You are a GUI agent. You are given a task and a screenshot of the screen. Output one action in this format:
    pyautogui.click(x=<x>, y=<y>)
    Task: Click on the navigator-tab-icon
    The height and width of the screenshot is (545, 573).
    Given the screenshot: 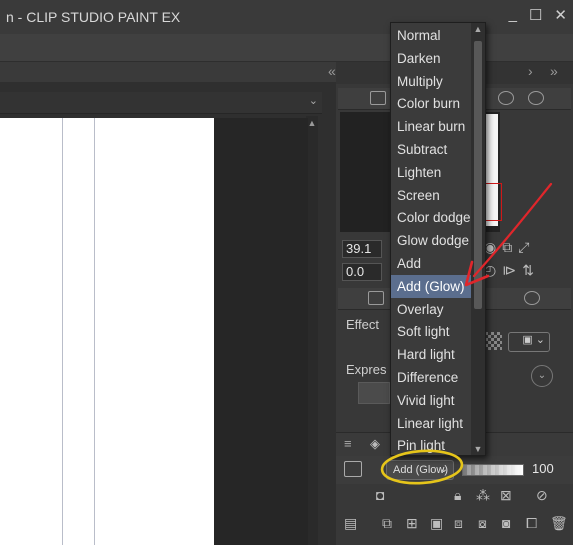 What is the action you would take?
    pyautogui.click(x=378, y=98)
    